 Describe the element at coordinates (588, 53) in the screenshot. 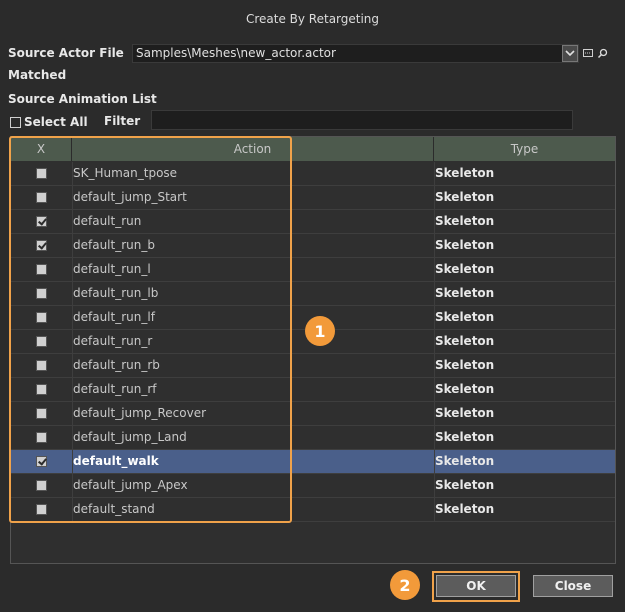

I see `browse-icon` at that location.